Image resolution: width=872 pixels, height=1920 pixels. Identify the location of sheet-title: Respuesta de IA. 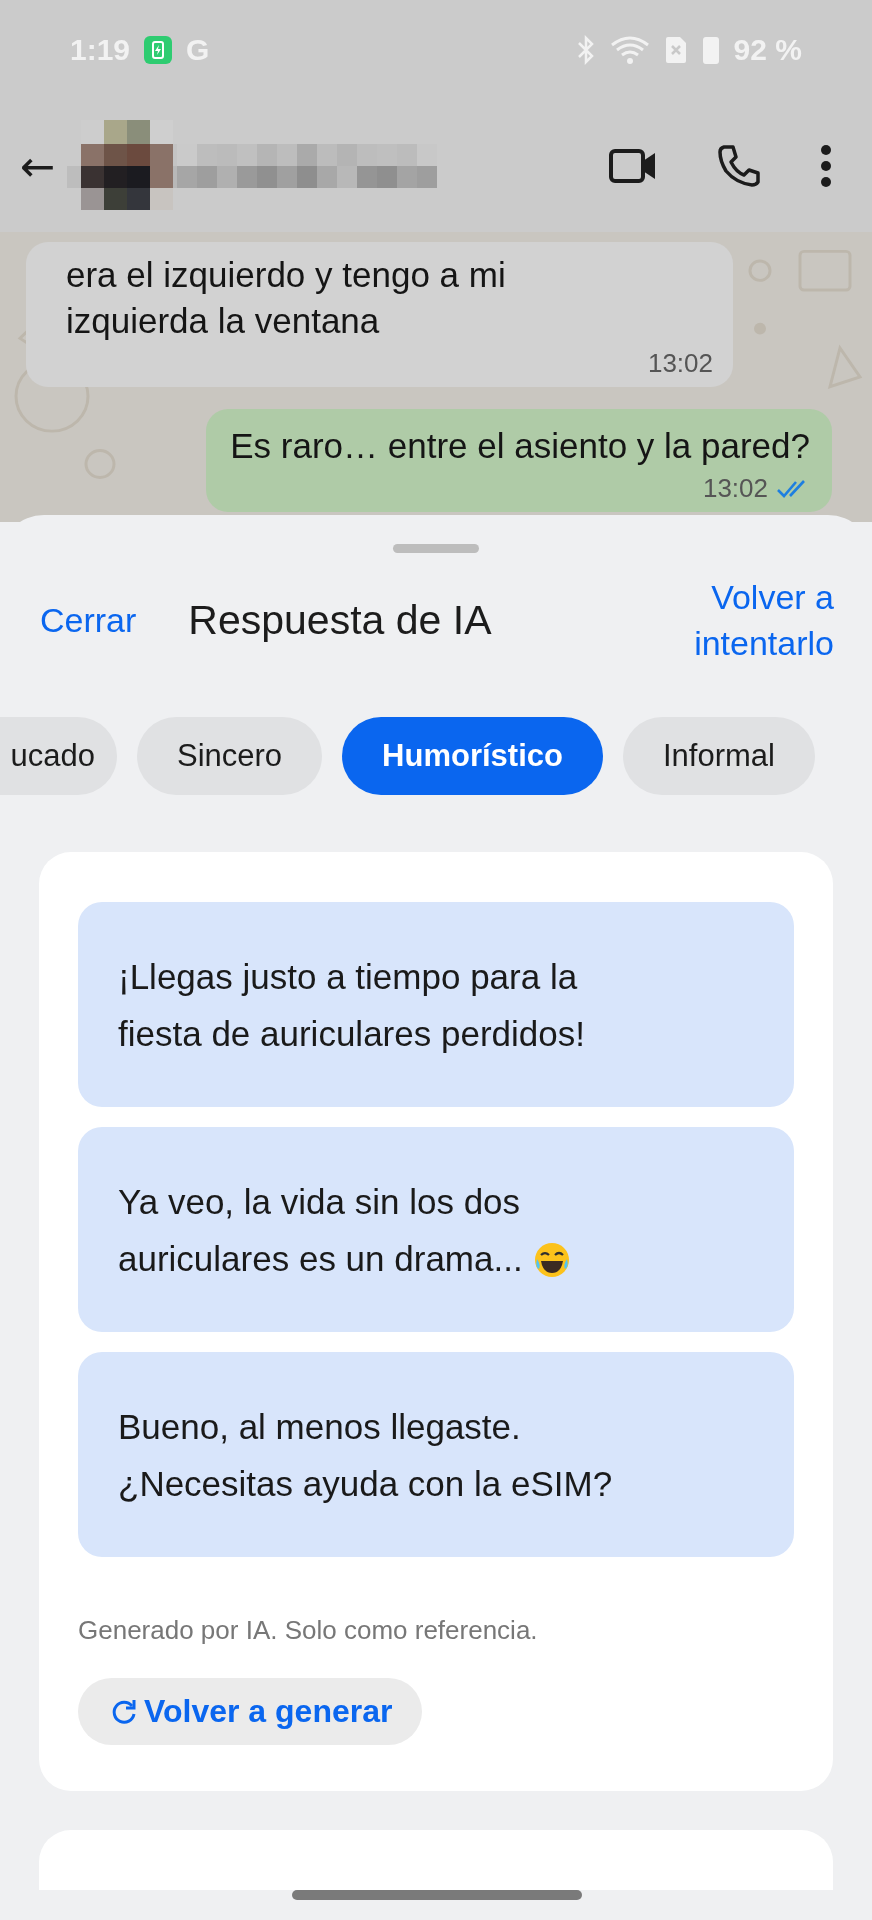
(340, 620).